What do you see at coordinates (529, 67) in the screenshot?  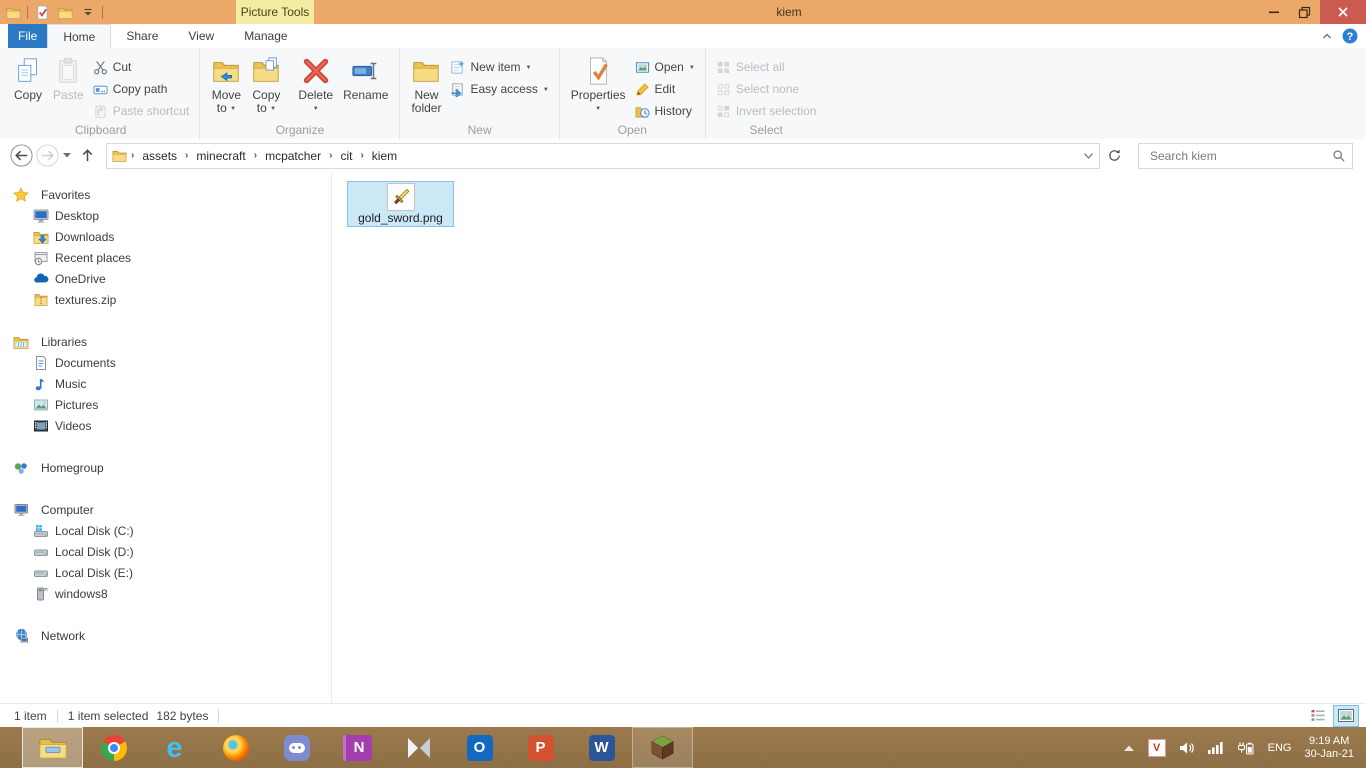 I see `dropdown-caret-icon` at bounding box center [529, 67].